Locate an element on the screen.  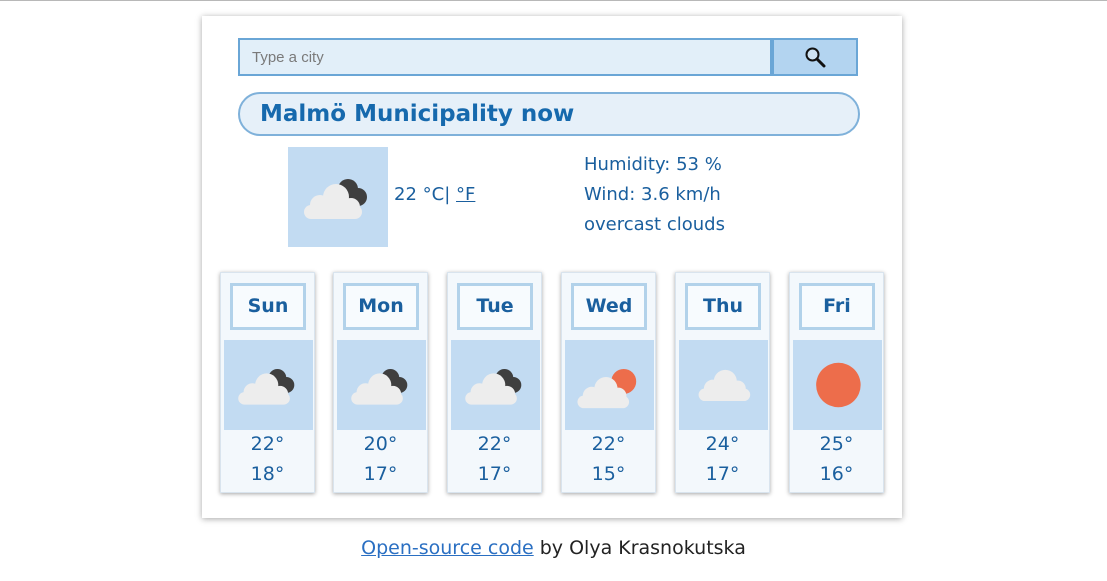
current-temperature: 22 °C| °F is located at coordinates (434, 194).